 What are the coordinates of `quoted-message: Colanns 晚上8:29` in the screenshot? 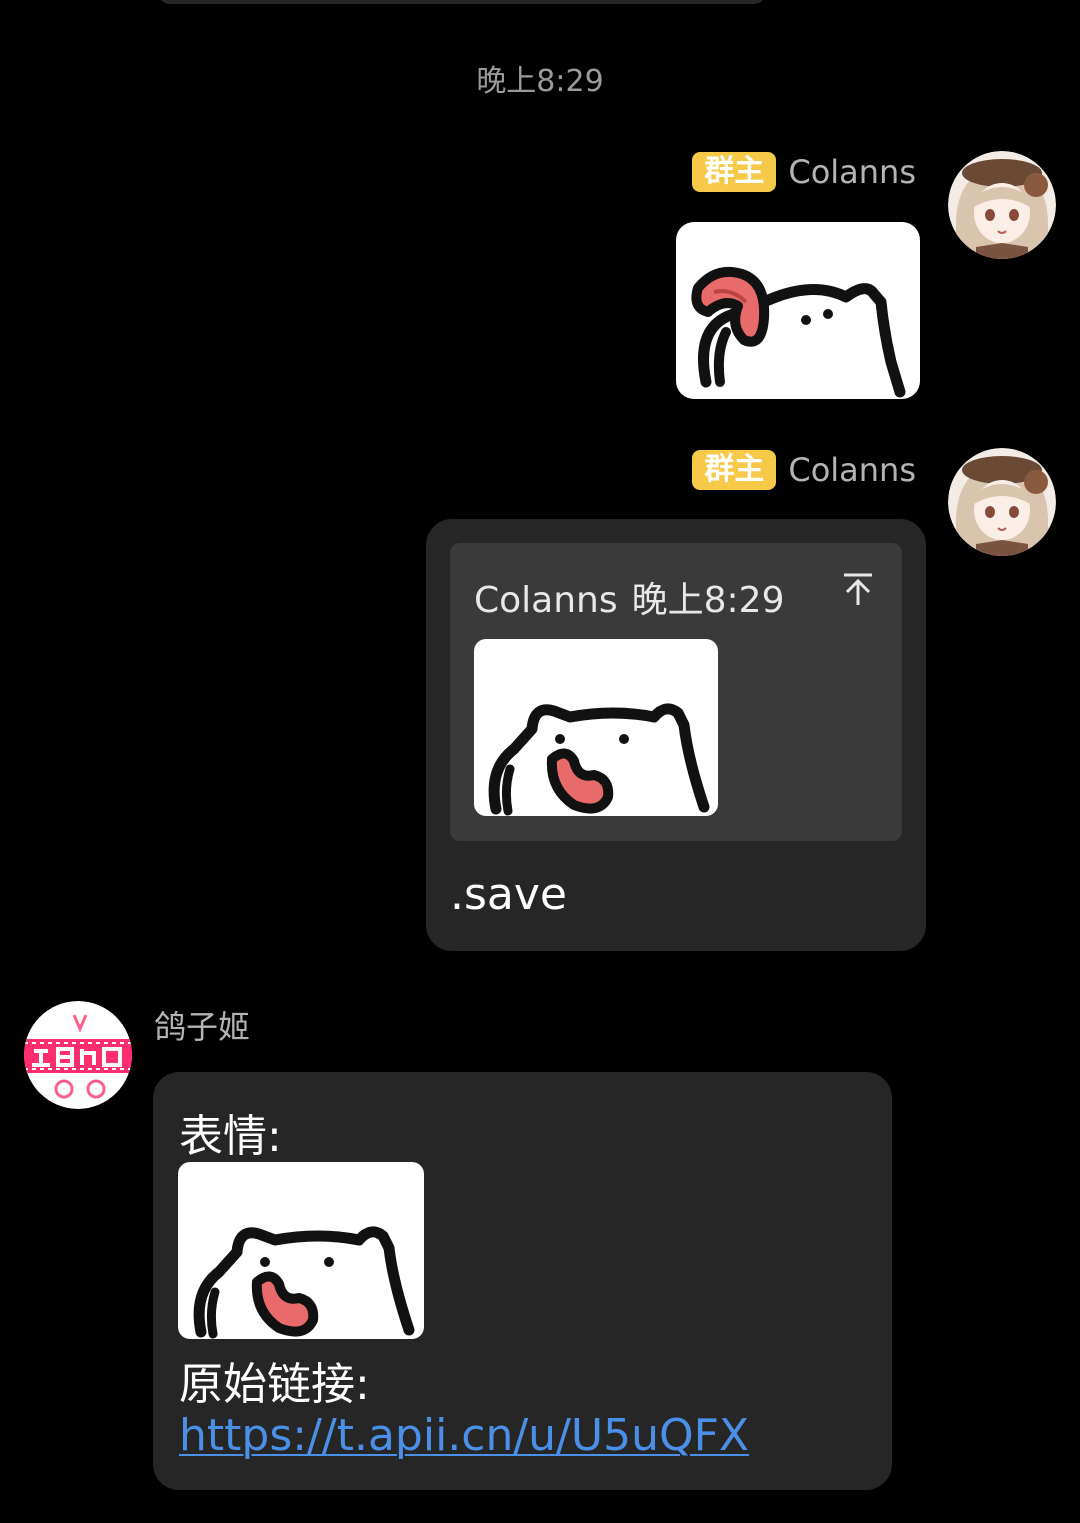 It's located at (676, 692).